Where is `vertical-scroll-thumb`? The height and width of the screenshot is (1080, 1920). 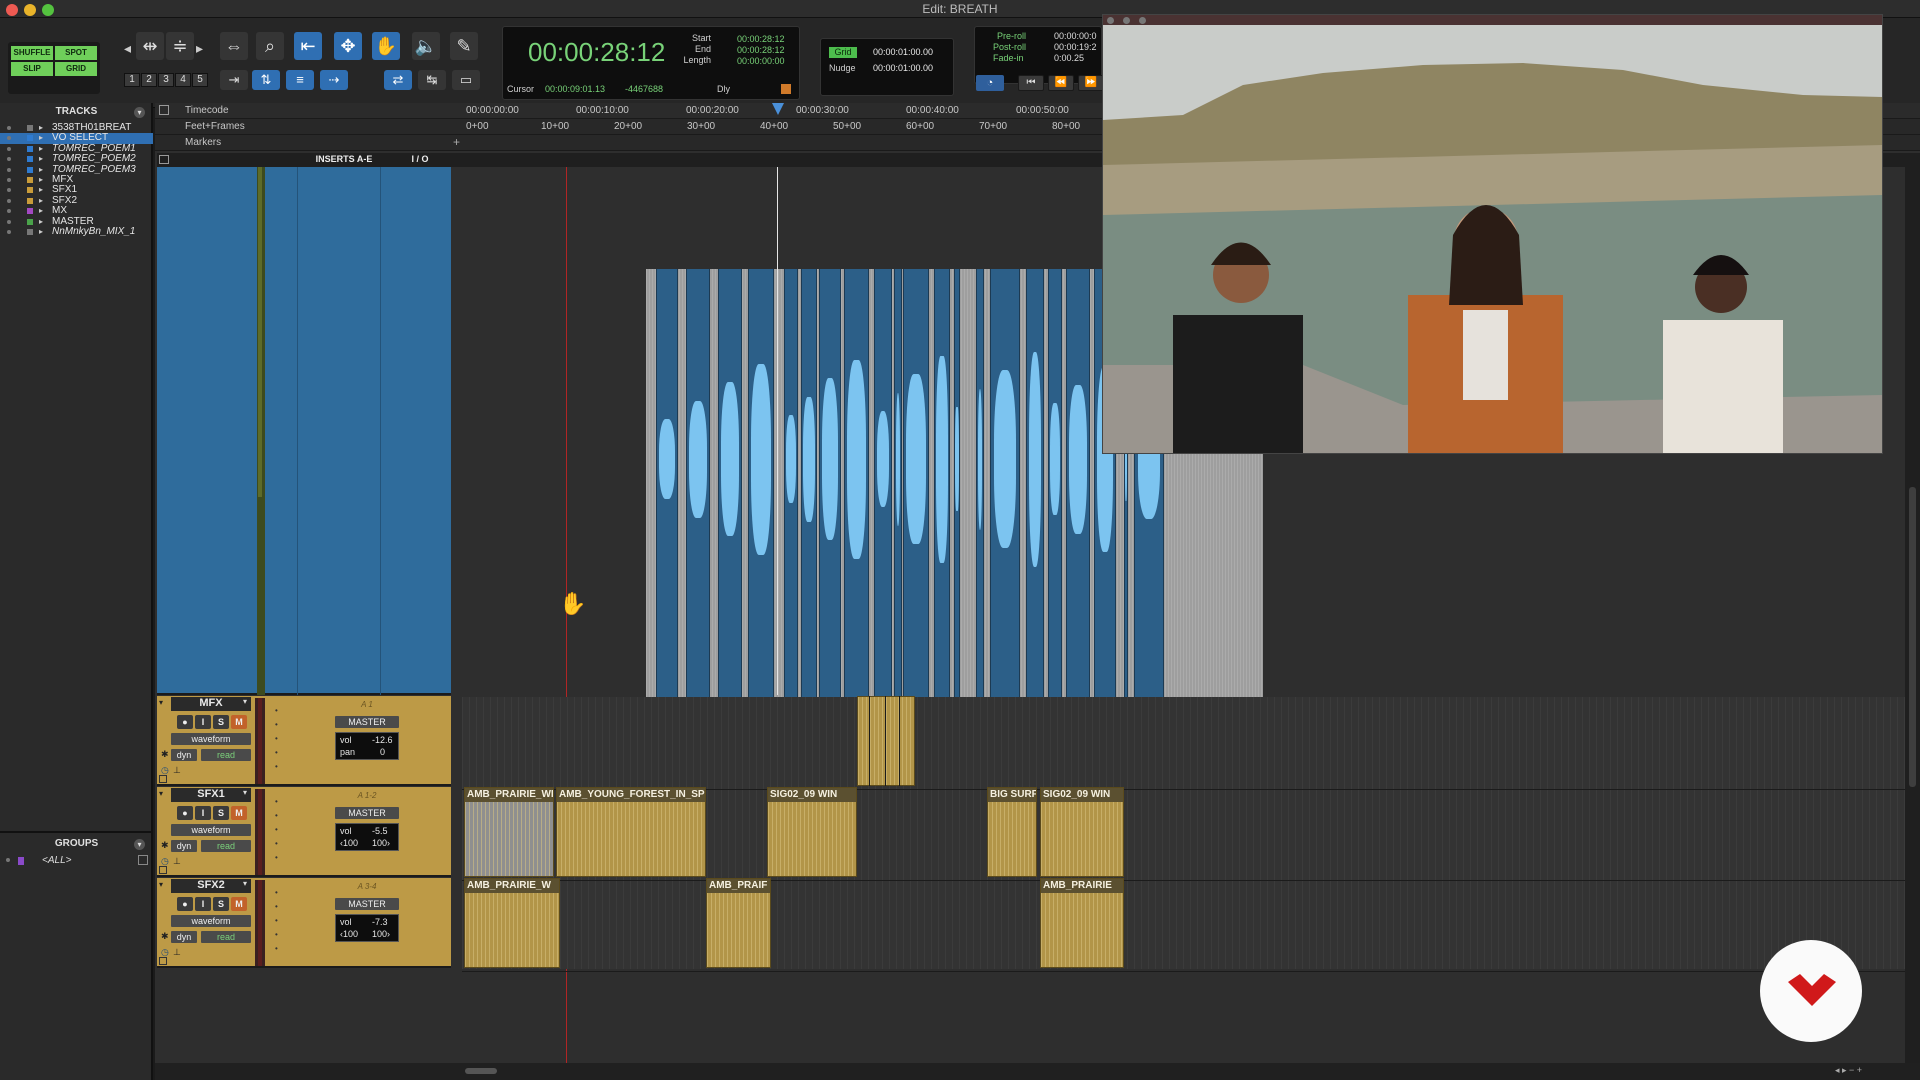
vertical-scroll-thumb is located at coordinates (1912, 637).